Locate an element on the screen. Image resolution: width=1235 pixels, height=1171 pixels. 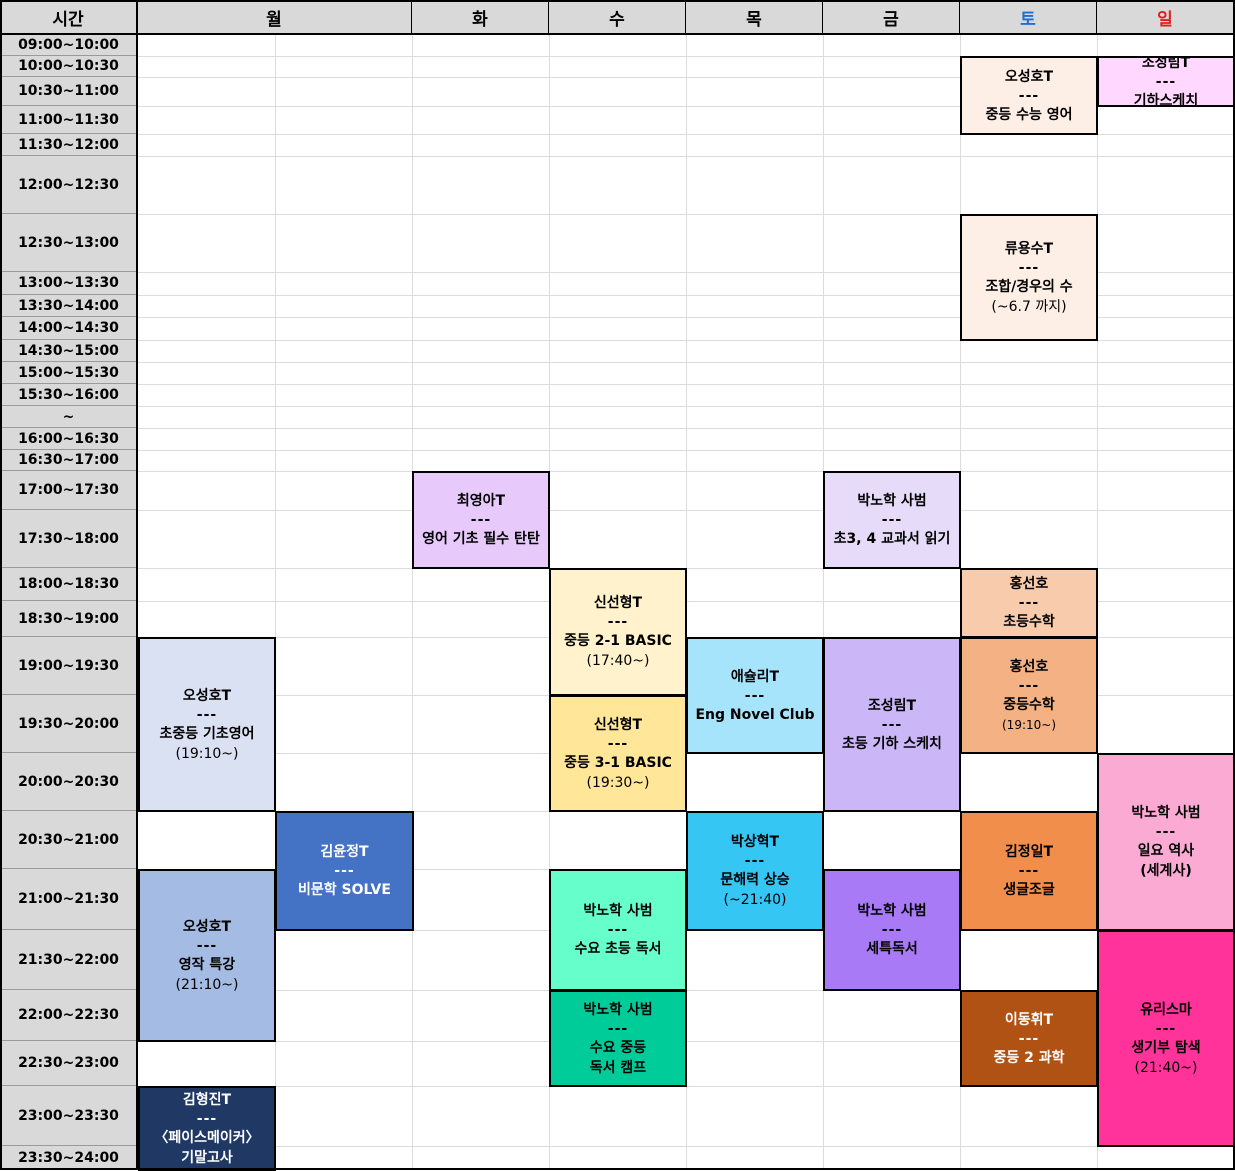
block-teacher: 김정일T is located at coordinates (1029, 852).